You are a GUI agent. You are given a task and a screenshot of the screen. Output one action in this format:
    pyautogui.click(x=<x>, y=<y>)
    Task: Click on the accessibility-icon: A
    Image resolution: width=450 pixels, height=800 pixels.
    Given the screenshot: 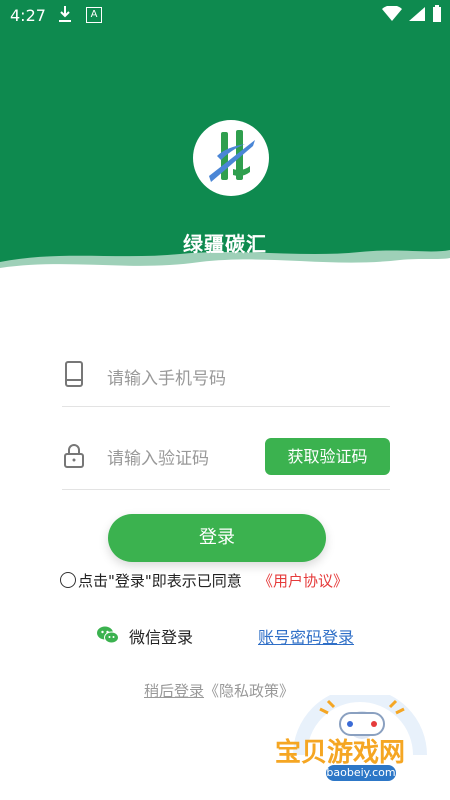 What is the action you would take?
    pyautogui.click(x=94, y=15)
    